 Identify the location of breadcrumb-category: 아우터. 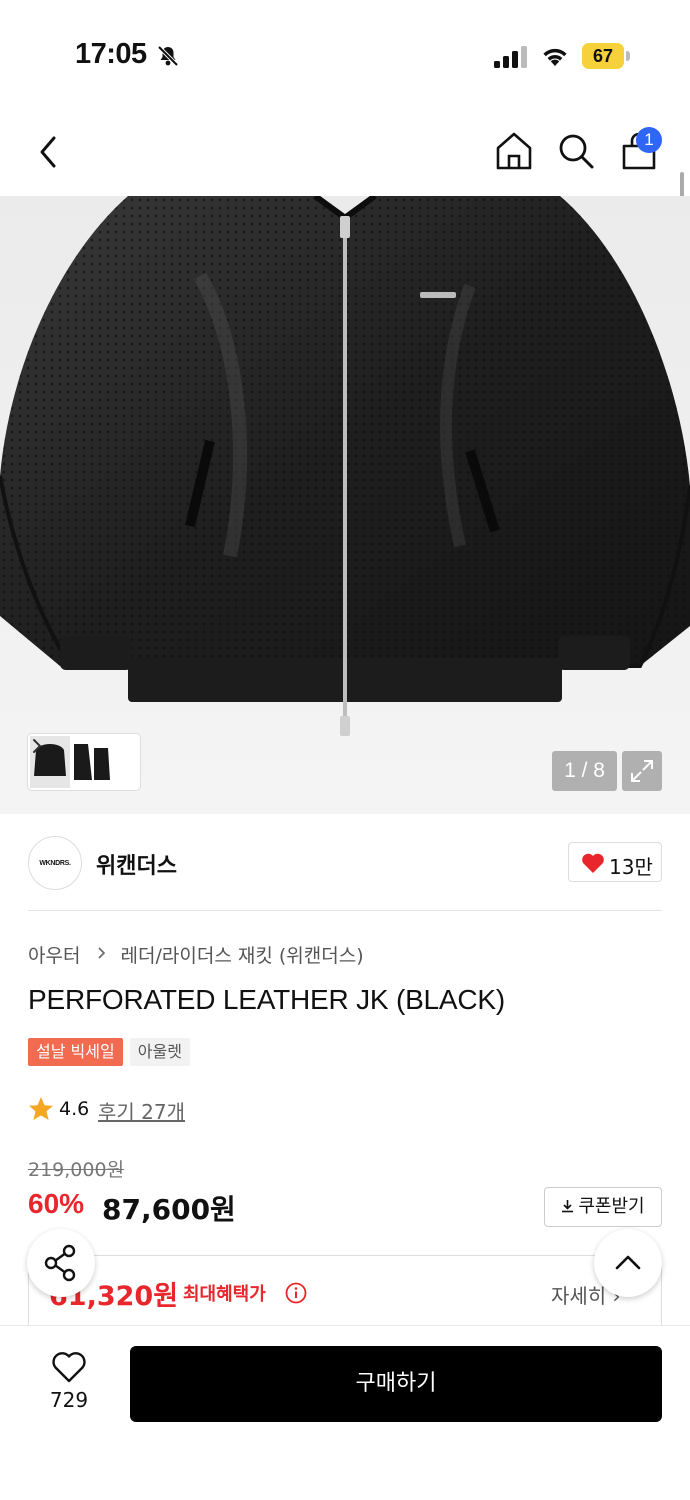
(54, 954).